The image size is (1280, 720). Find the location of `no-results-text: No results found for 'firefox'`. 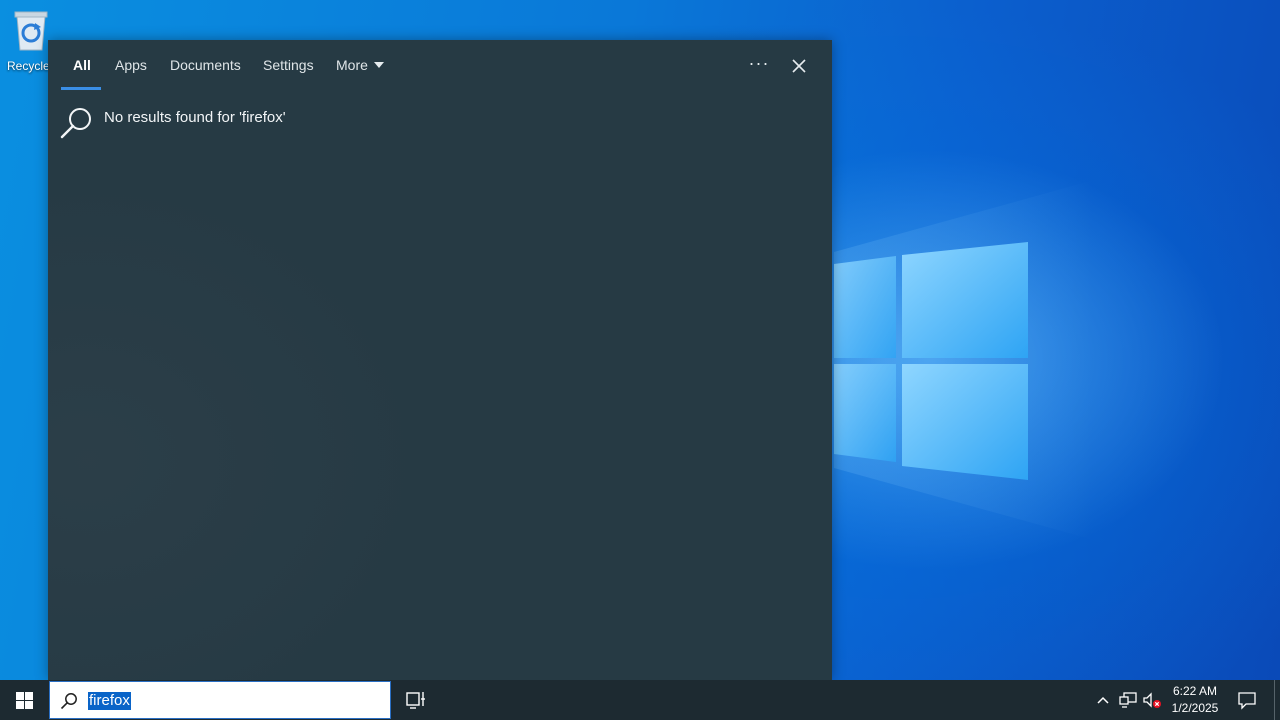

no-results-text: No results found for 'firefox' is located at coordinates (195, 117).